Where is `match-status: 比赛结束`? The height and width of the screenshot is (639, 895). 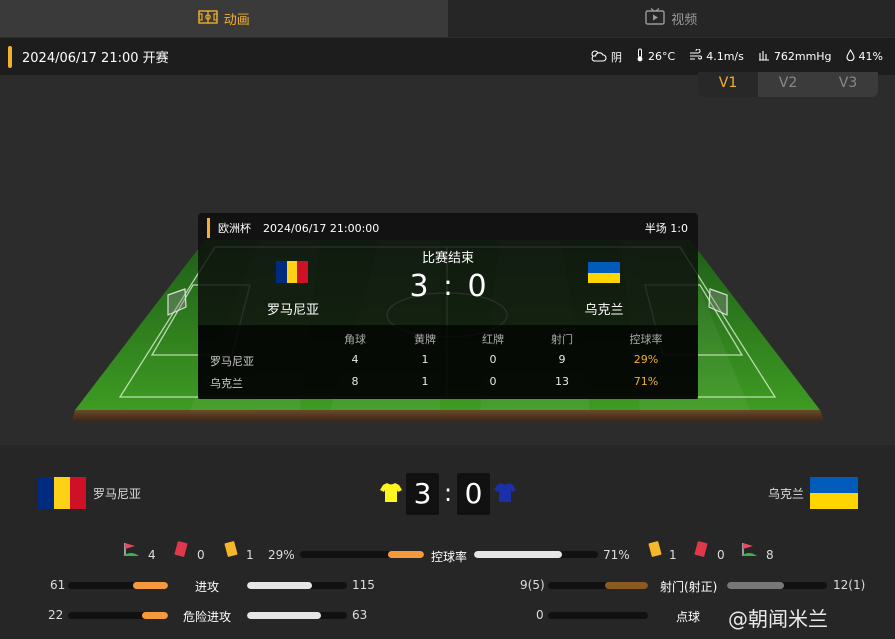 match-status: 比赛结束 is located at coordinates (447, 258).